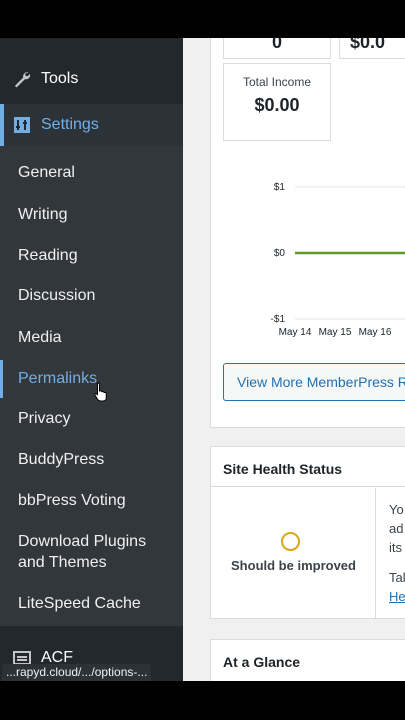  I want to click on sidebar-item-label: Settings, so click(70, 124).